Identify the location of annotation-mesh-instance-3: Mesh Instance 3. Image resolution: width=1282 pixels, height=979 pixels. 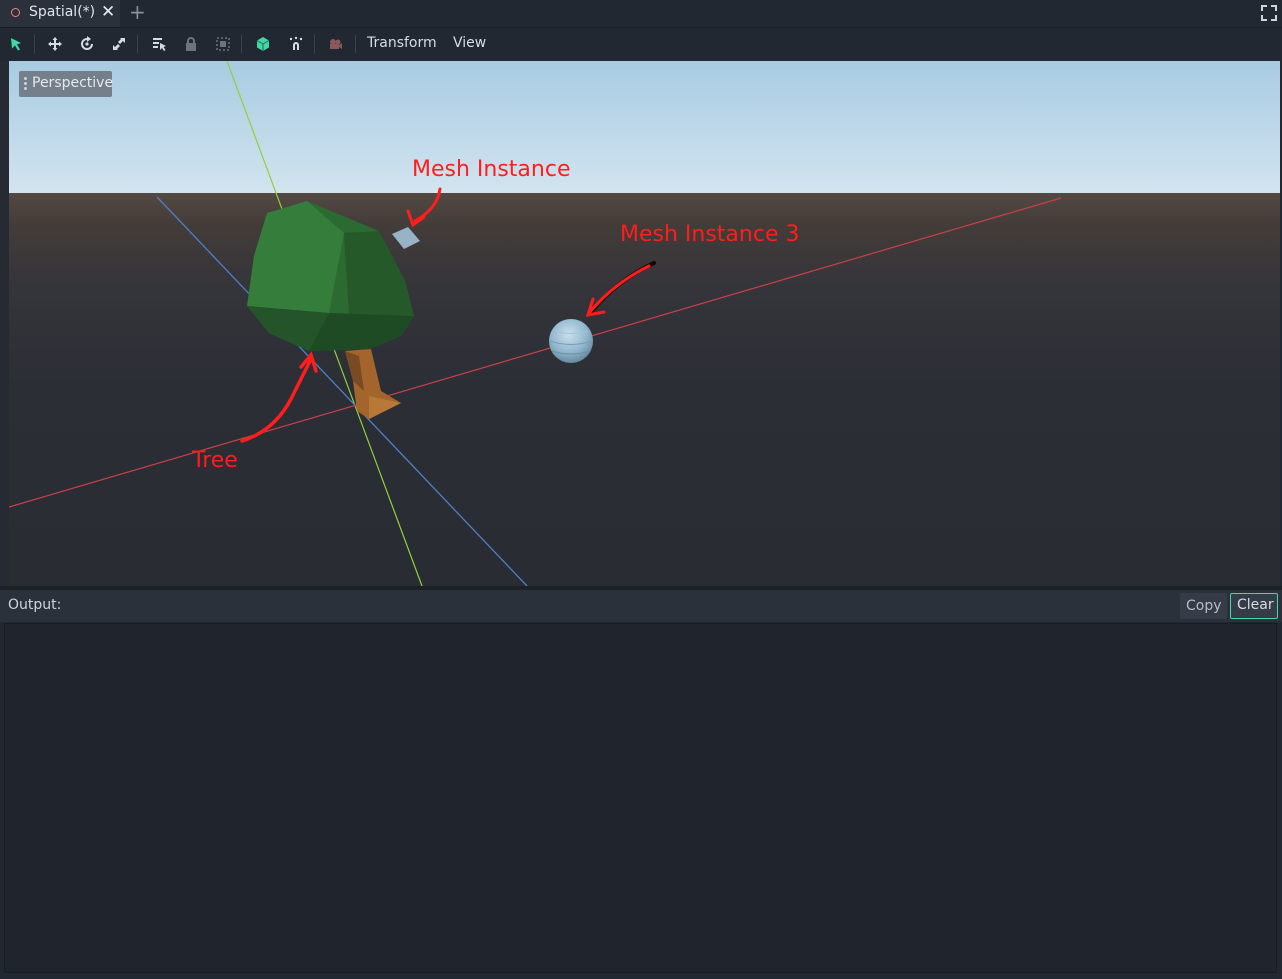
(710, 234).